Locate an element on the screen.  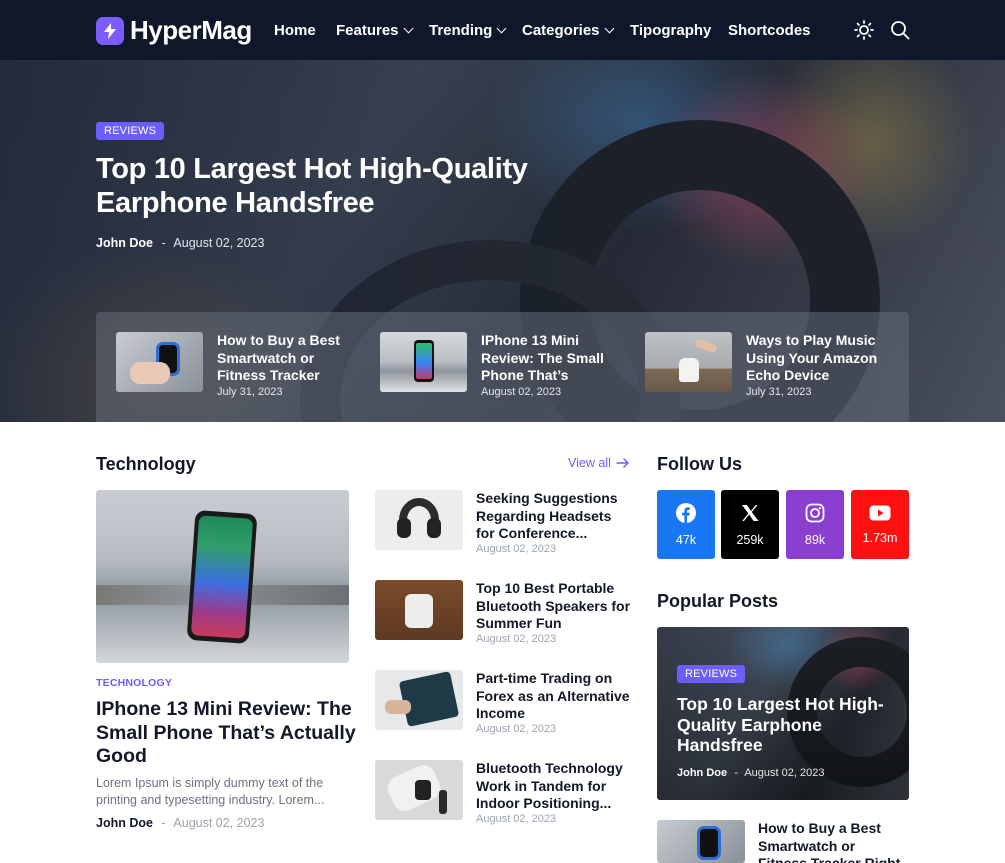
social-facebook: 47k is located at coordinates (686, 524).